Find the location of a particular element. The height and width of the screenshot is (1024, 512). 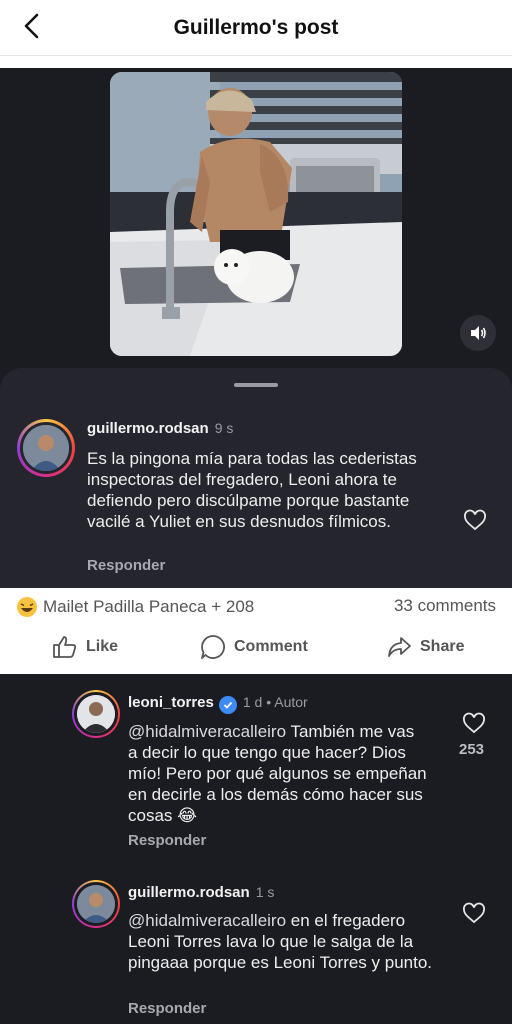

mute-button is located at coordinates (478, 333).